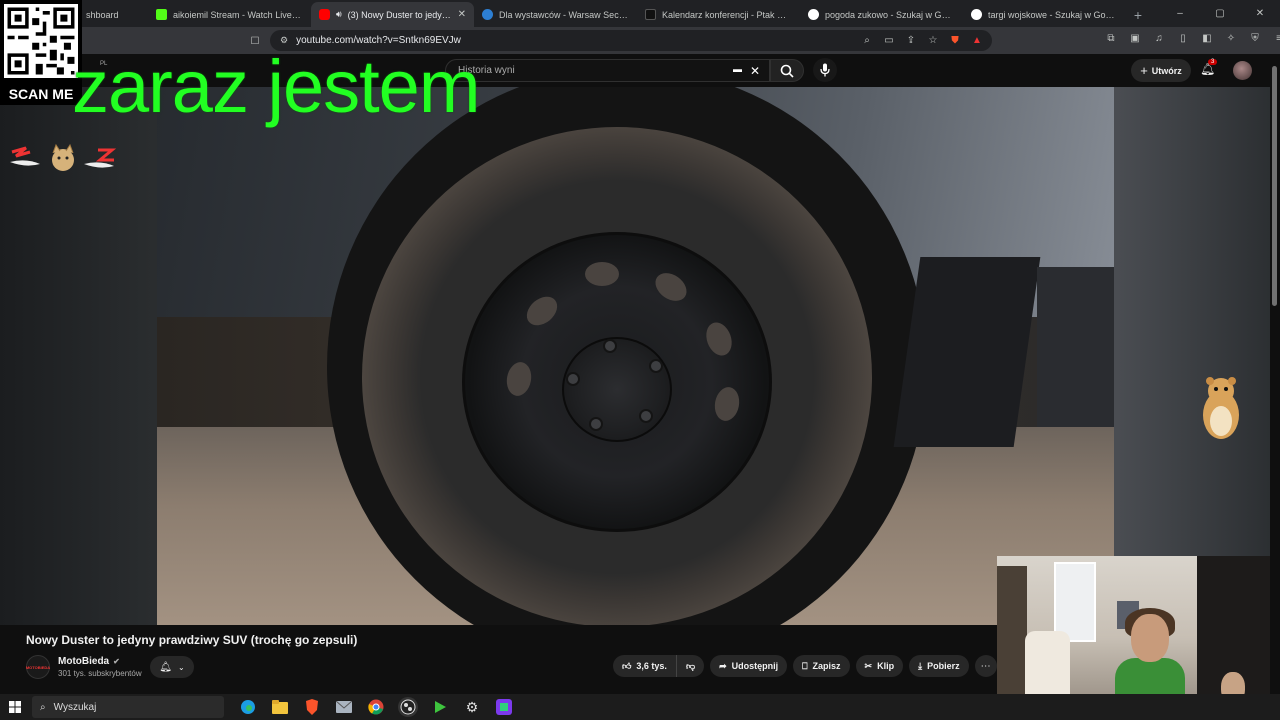 The width and height of the screenshot is (1280, 720). What do you see at coordinates (116, 661) in the screenshot?
I see `verified-icon: ✔︎` at bounding box center [116, 661].